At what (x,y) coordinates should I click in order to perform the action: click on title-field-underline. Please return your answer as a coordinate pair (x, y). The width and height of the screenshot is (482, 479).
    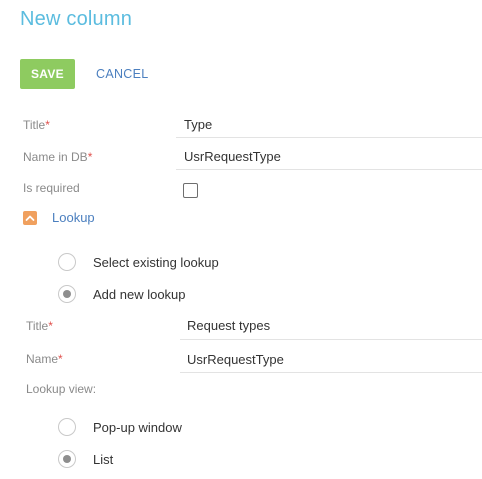
    Looking at the image, I should click on (329, 137).